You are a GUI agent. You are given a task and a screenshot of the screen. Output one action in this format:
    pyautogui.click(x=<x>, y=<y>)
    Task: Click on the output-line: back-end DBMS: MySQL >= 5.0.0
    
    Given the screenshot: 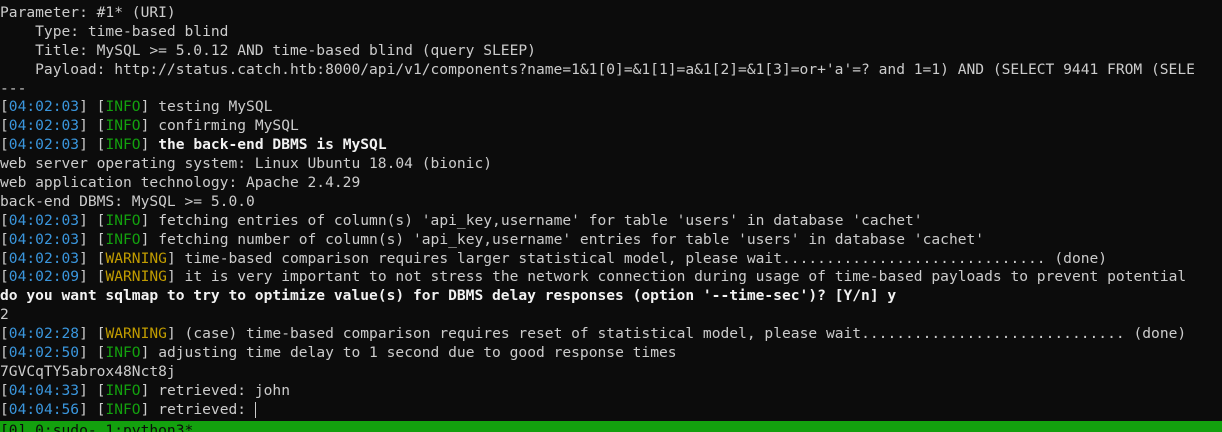 What is the action you would take?
    pyautogui.click(x=127, y=201)
    